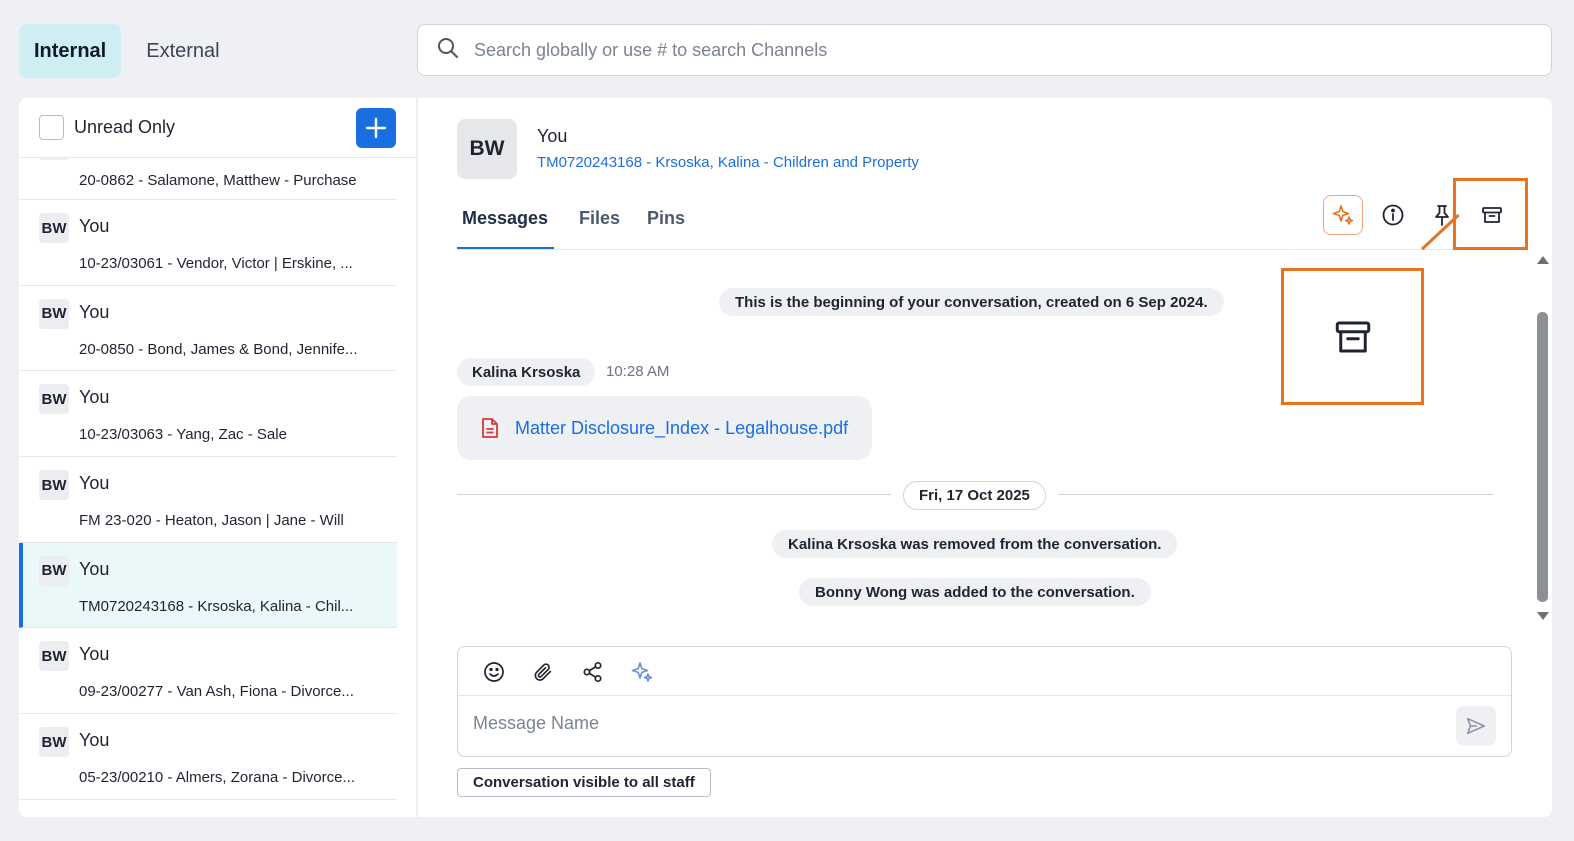 The image size is (1574, 841). I want to click on avatar, so click(54, 159).